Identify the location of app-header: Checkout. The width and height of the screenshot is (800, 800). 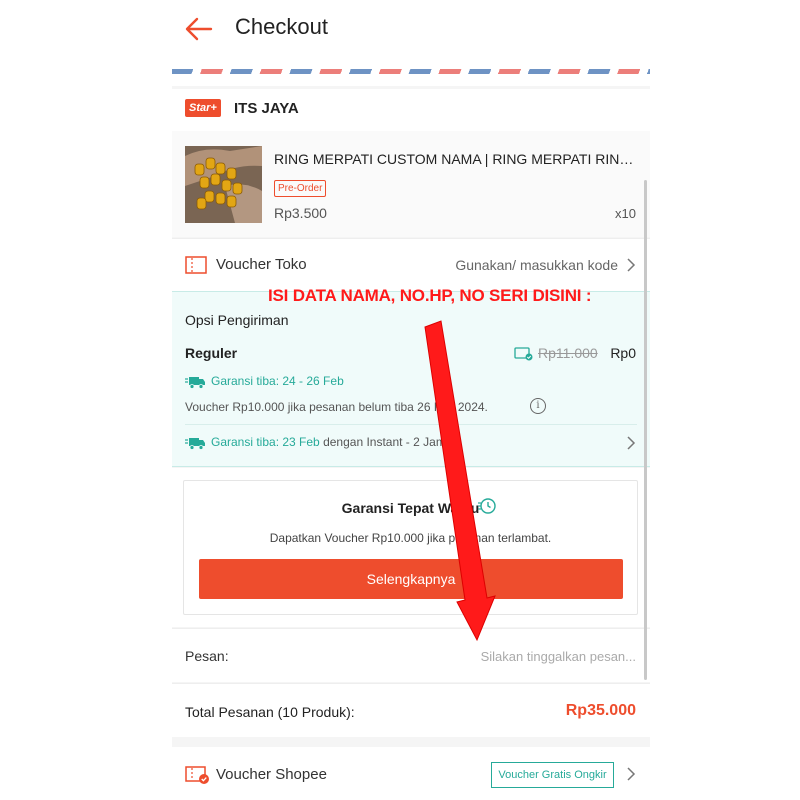
(411, 29).